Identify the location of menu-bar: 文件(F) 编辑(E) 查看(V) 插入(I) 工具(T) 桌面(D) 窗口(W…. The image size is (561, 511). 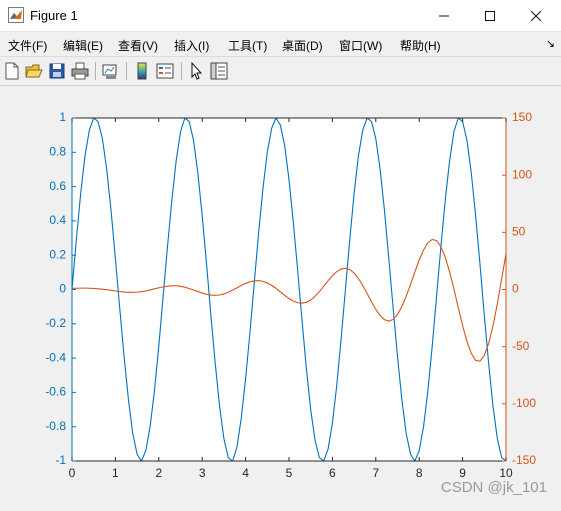
(280, 44).